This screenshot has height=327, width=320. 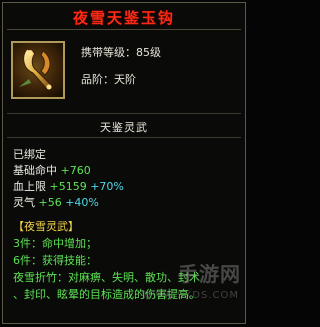 What do you see at coordinates (75, 170) in the screenshot?
I see `stat-value: +760` at bounding box center [75, 170].